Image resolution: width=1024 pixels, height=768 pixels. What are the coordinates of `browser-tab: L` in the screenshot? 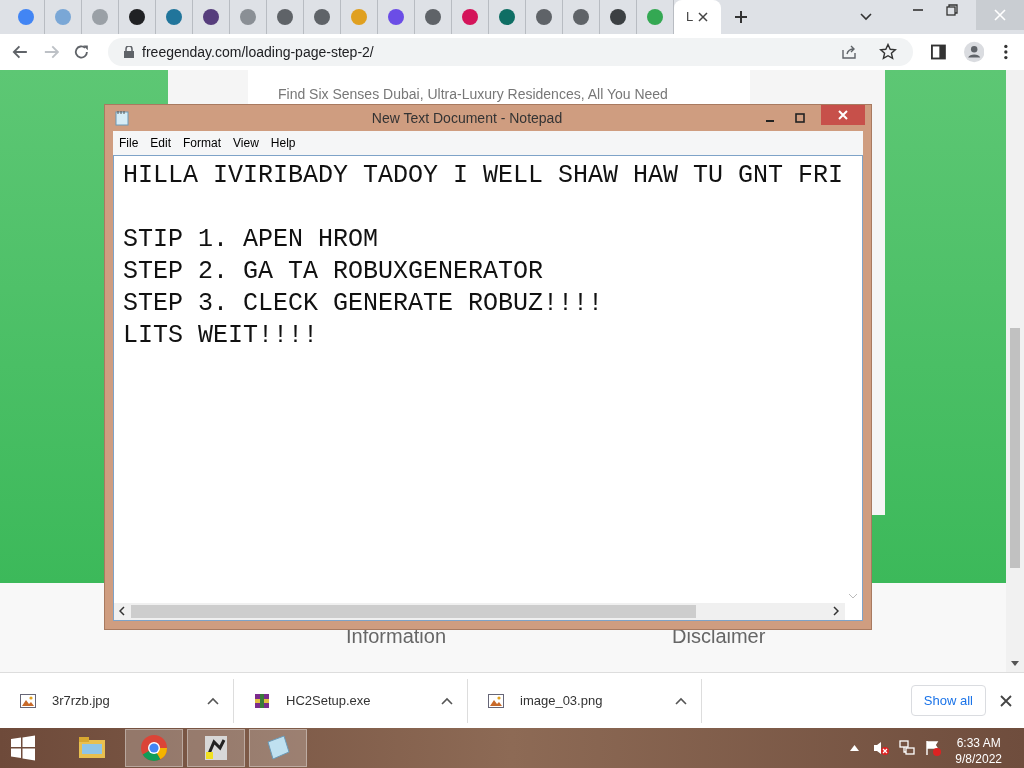 It's located at (698, 17).